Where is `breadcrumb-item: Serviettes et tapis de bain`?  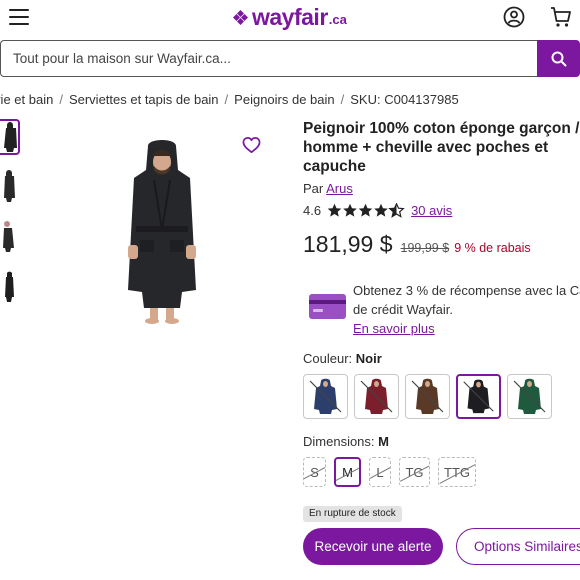 breadcrumb-item: Serviettes et tapis de bain is located at coordinates (144, 99).